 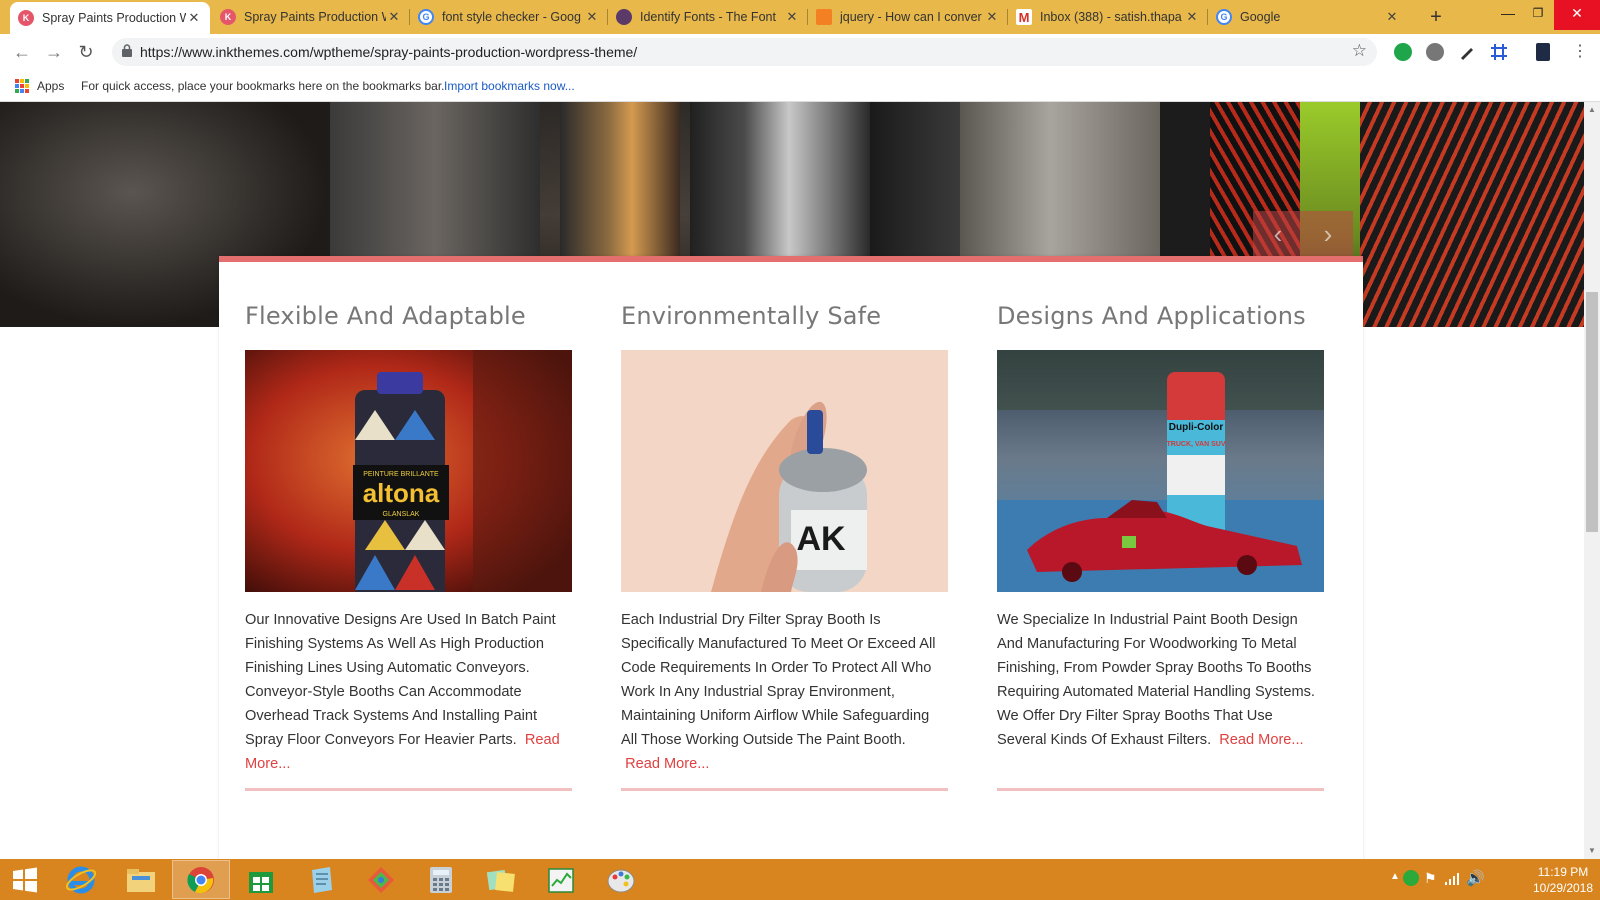 What do you see at coordinates (561, 879) in the screenshot?
I see `task-manager-icon` at bounding box center [561, 879].